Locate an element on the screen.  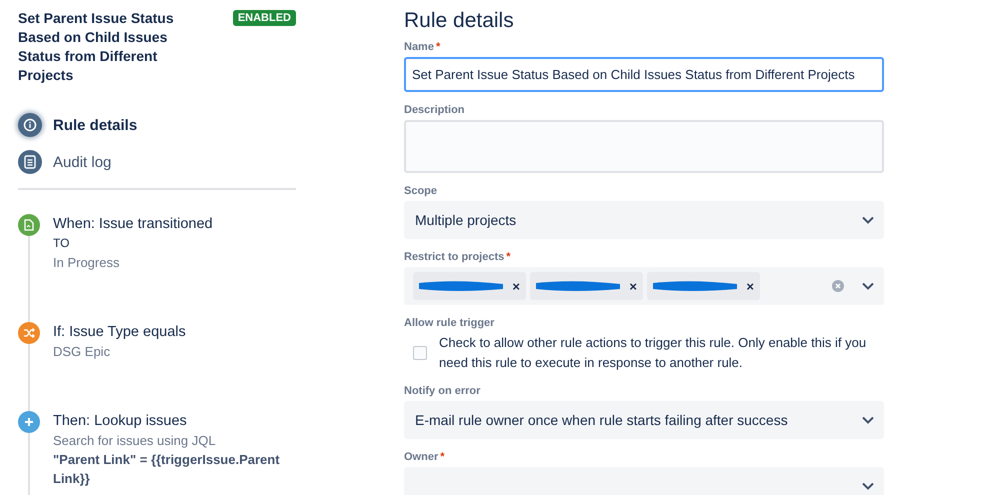
plus-icon is located at coordinates (29, 422).